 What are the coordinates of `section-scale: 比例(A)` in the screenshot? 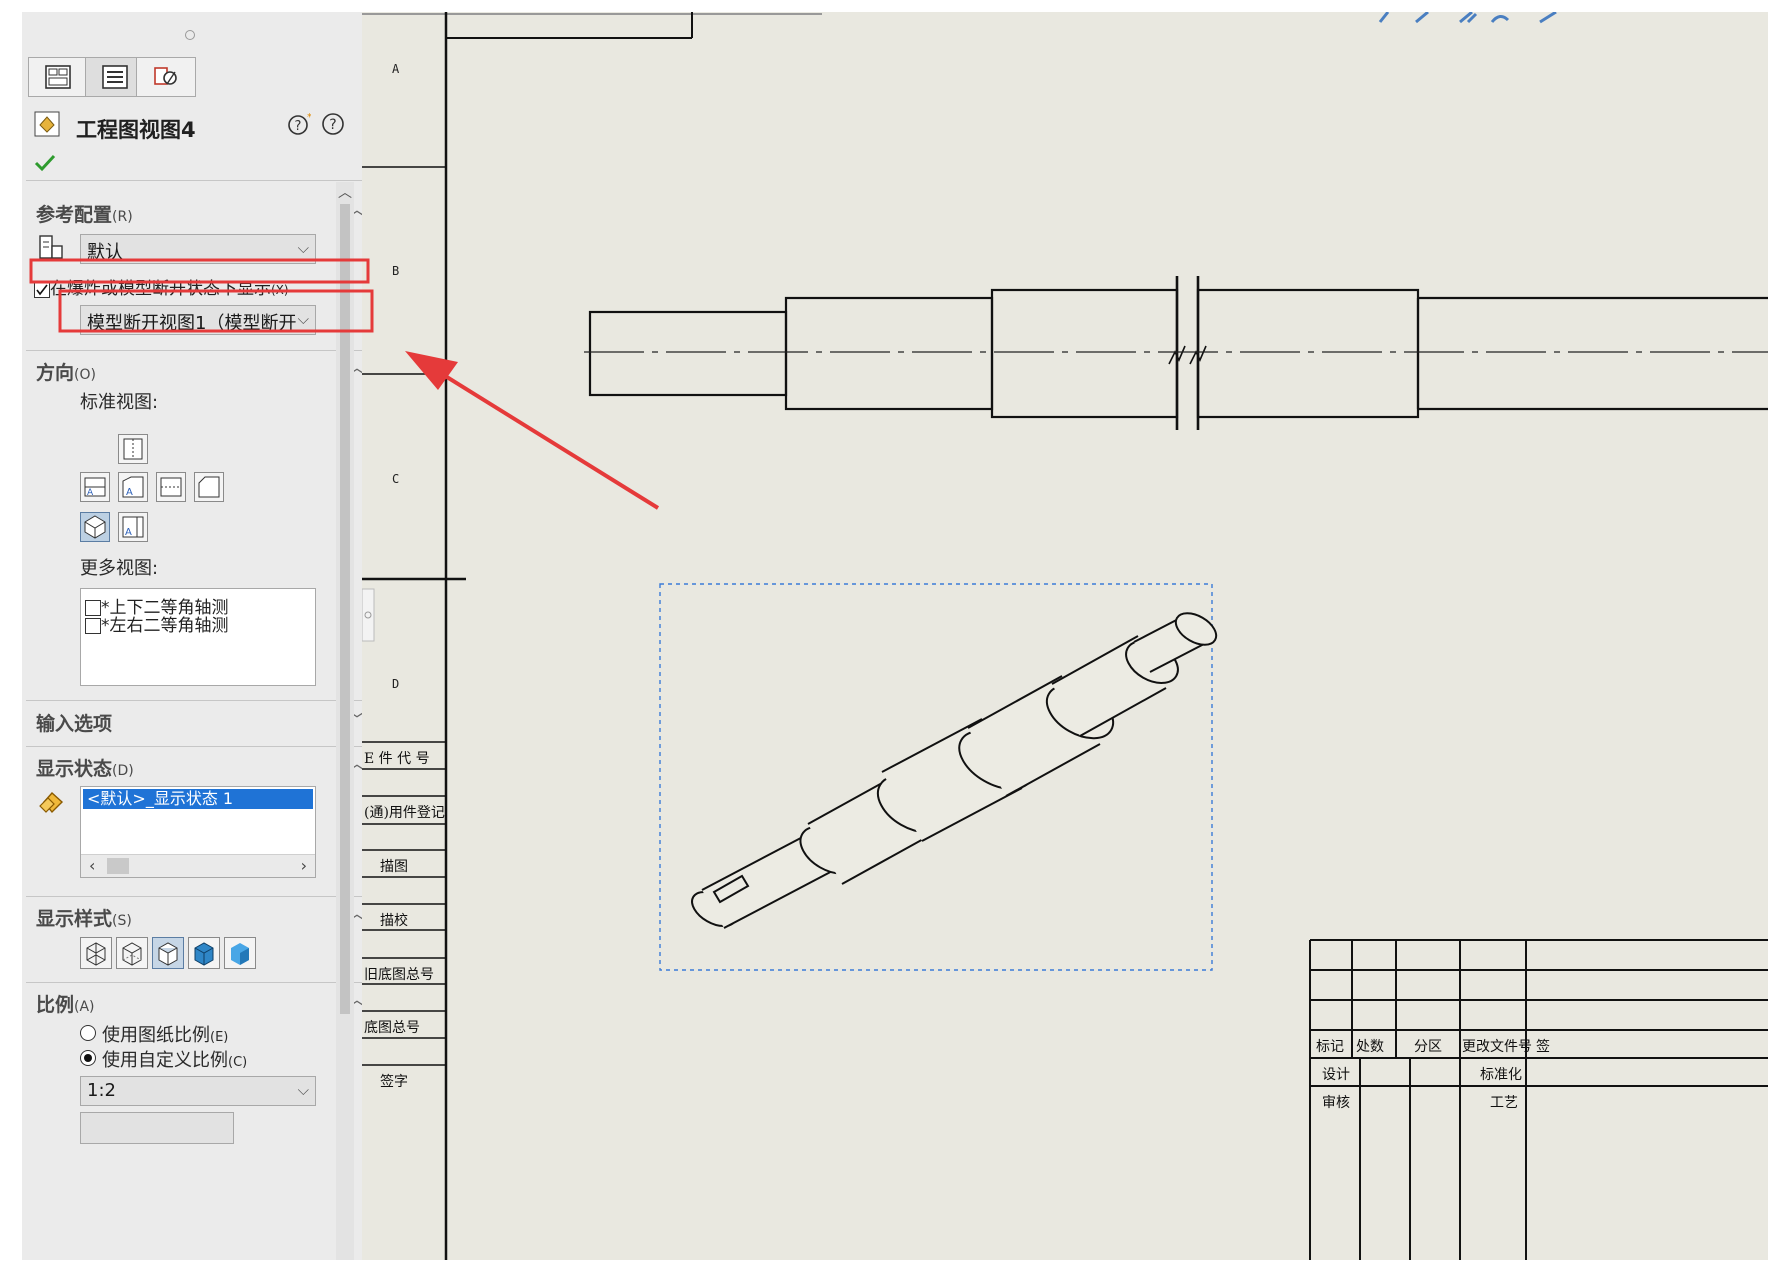 It's located at (65, 1003).